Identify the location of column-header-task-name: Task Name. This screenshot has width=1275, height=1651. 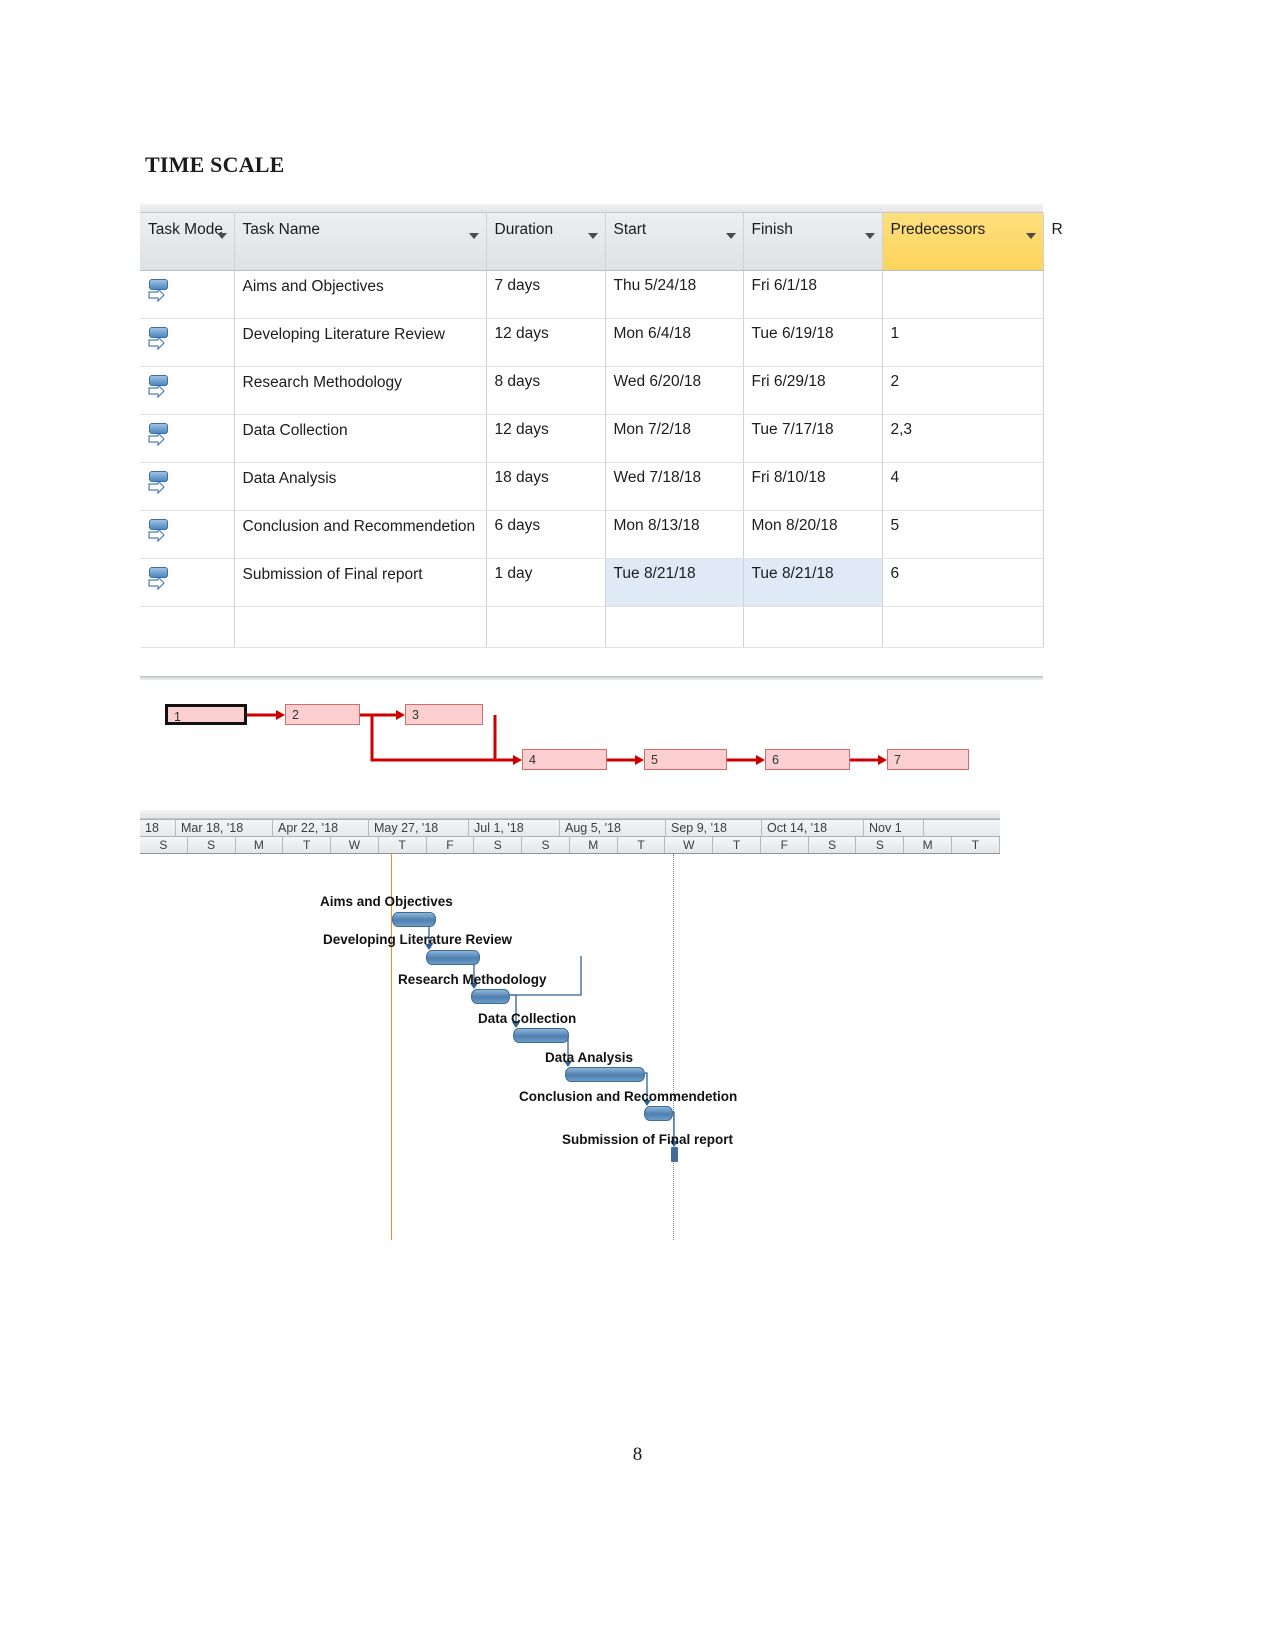
(360, 242).